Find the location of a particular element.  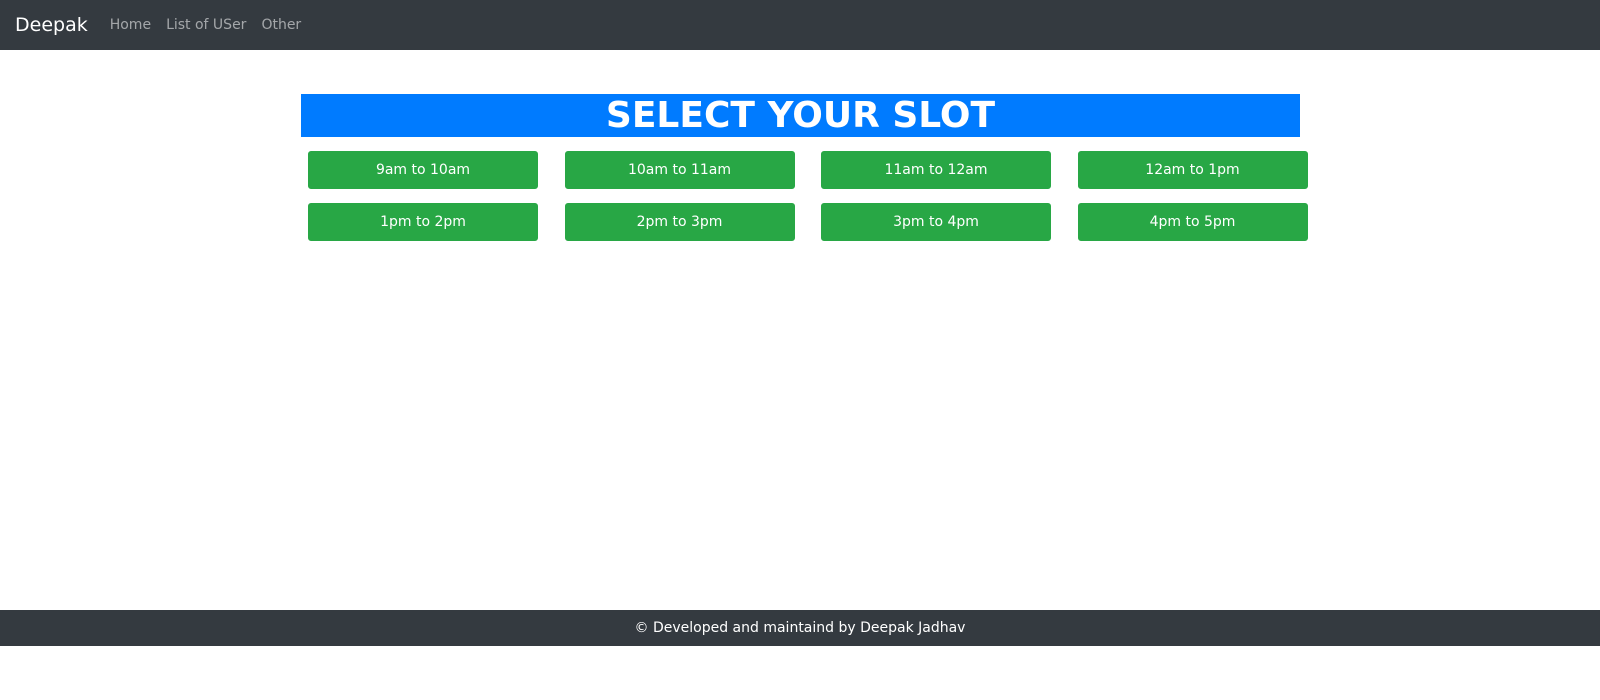

slot-button-11am-12am: 11am to 12am is located at coordinates (936, 170).